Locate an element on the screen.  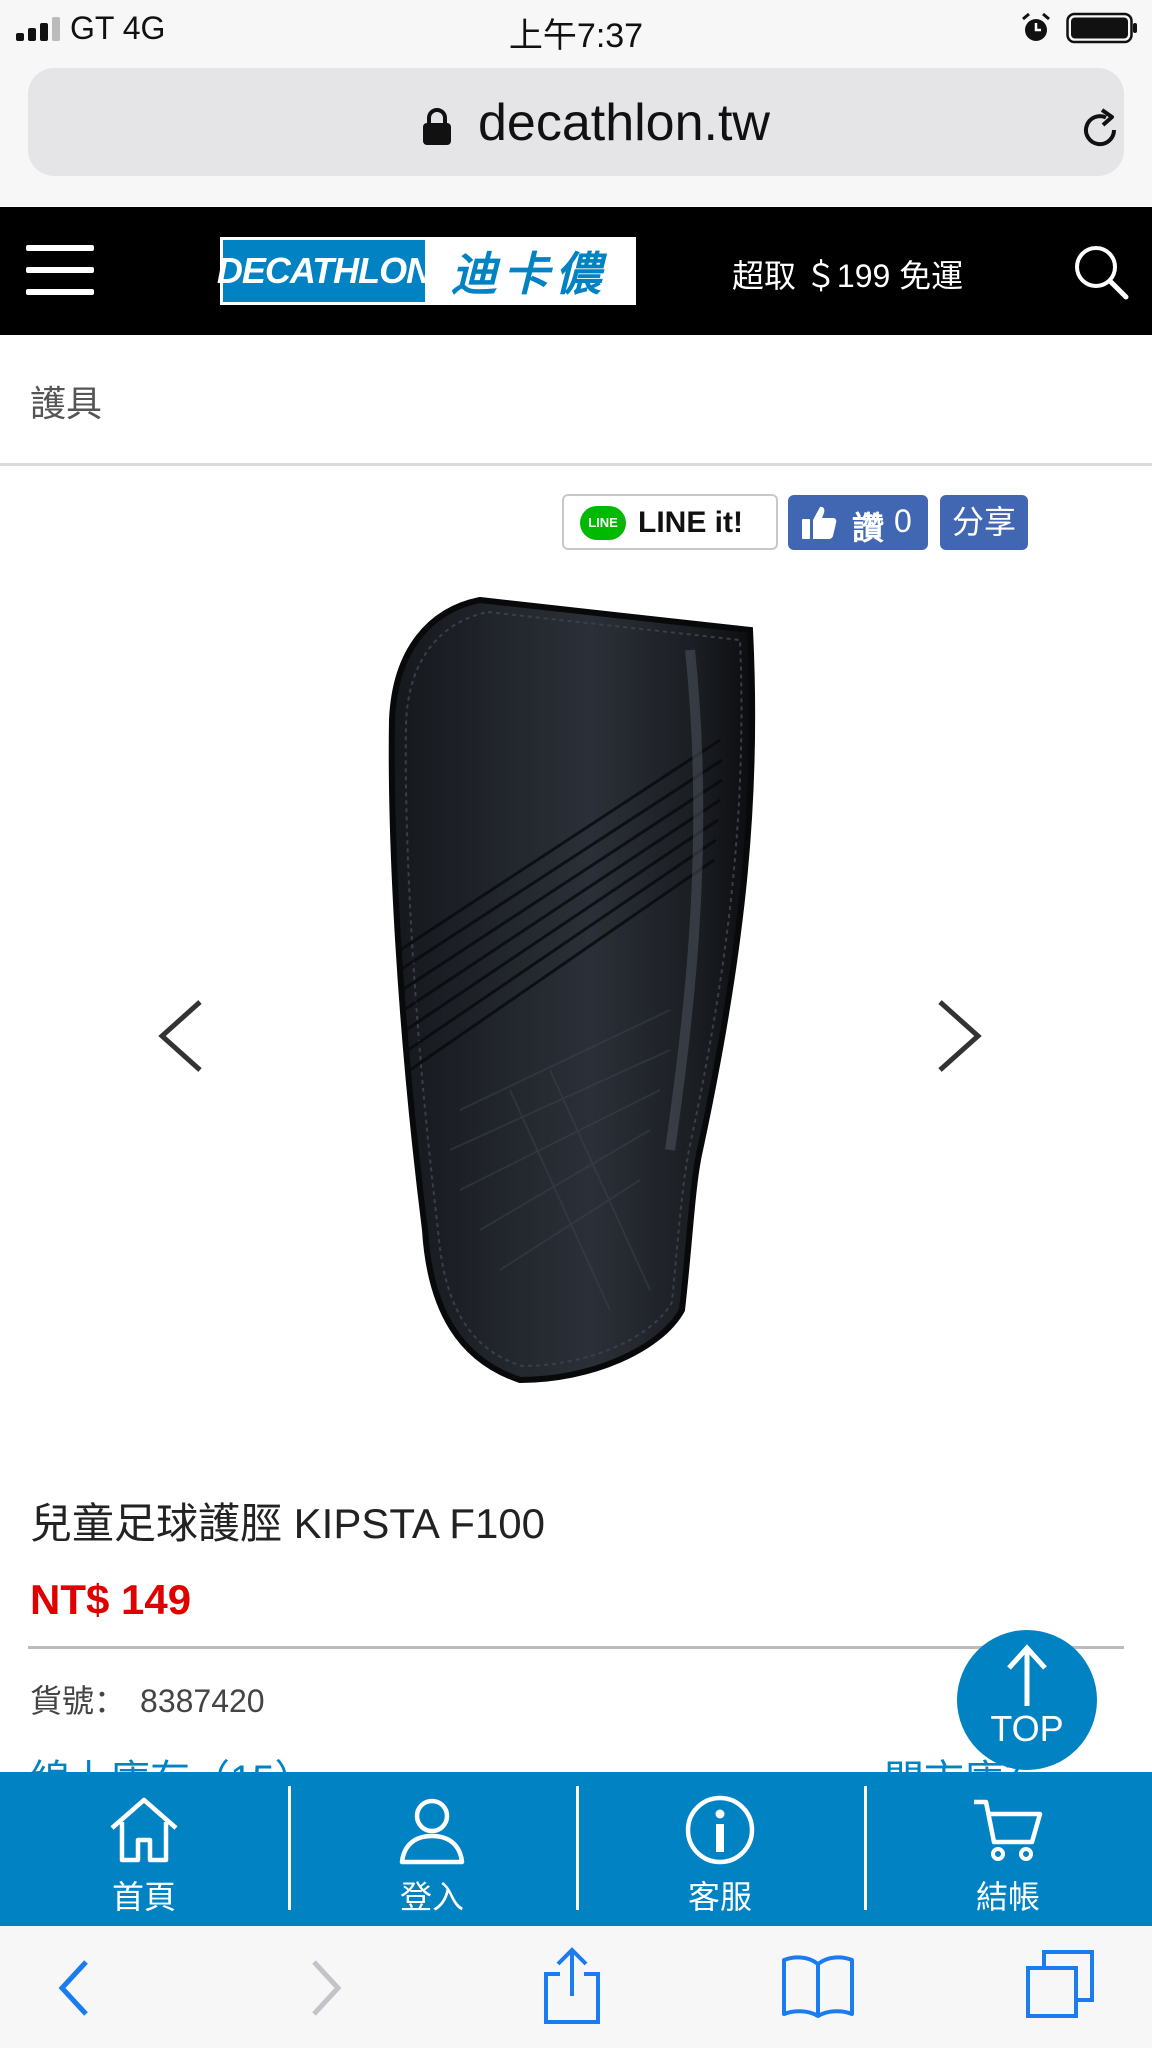
cart-icon is located at coordinates (1008, 1830).